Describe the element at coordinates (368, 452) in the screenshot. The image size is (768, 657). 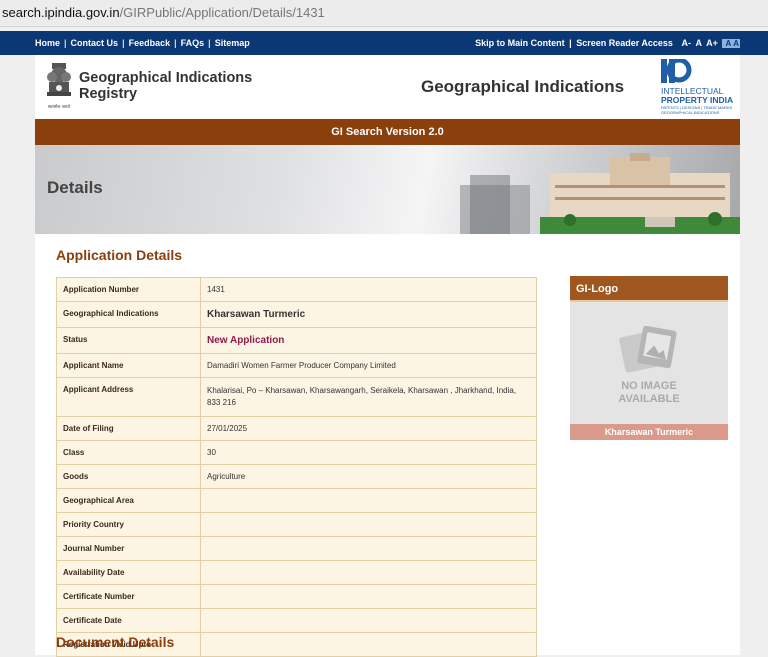
I see `details-value: 30` at that location.